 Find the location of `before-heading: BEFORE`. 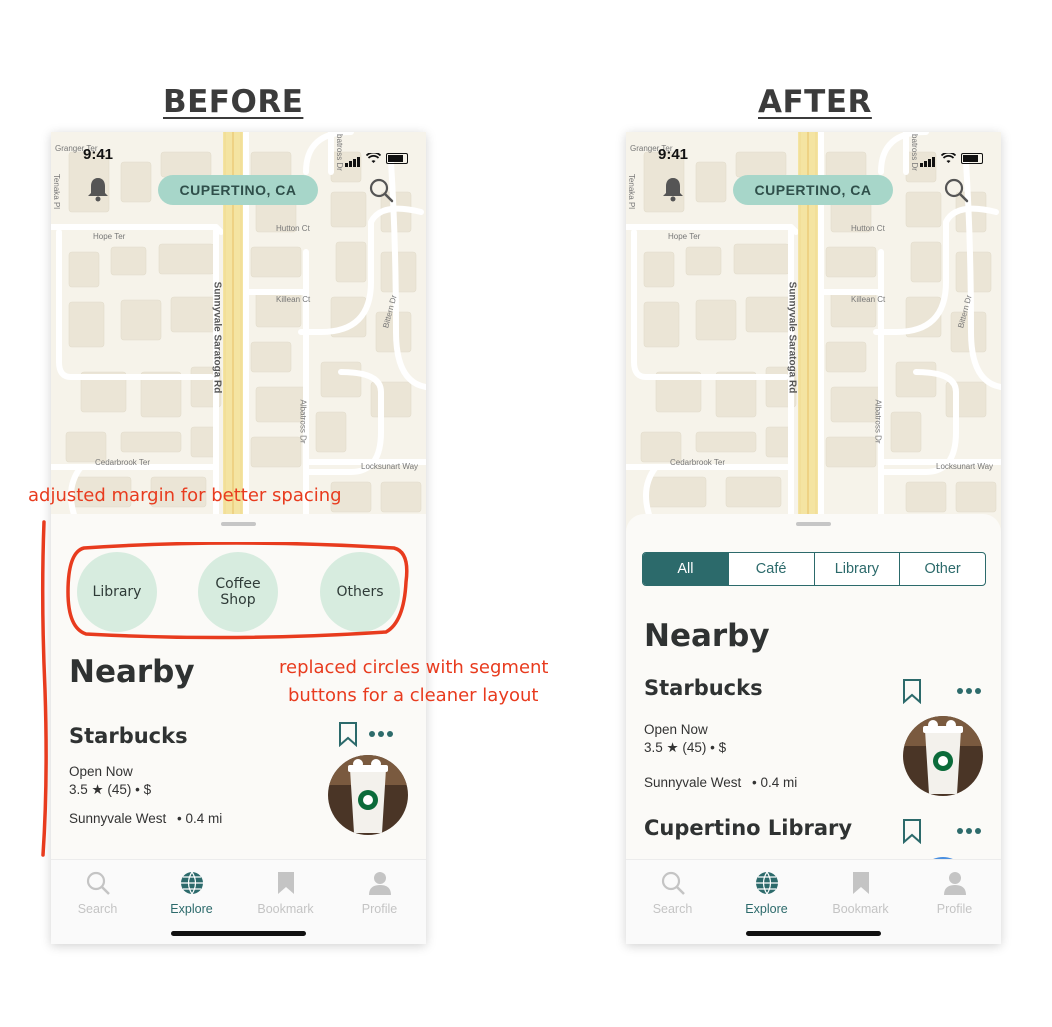

before-heading: BEFORE is located at coordinates (233, 102).